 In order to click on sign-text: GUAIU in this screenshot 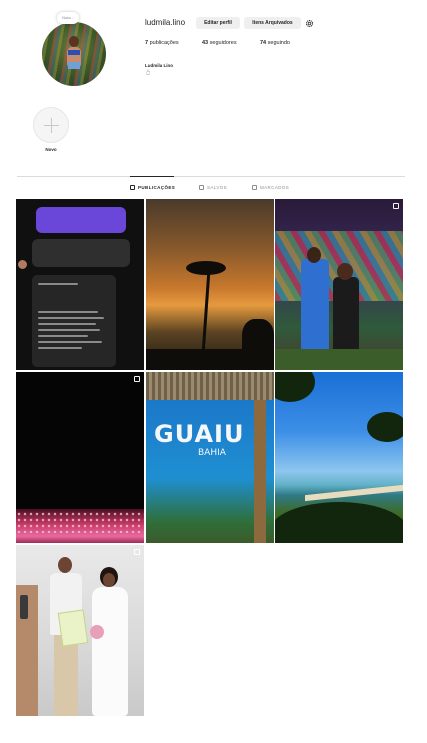, I will do `click(199, 434)`.